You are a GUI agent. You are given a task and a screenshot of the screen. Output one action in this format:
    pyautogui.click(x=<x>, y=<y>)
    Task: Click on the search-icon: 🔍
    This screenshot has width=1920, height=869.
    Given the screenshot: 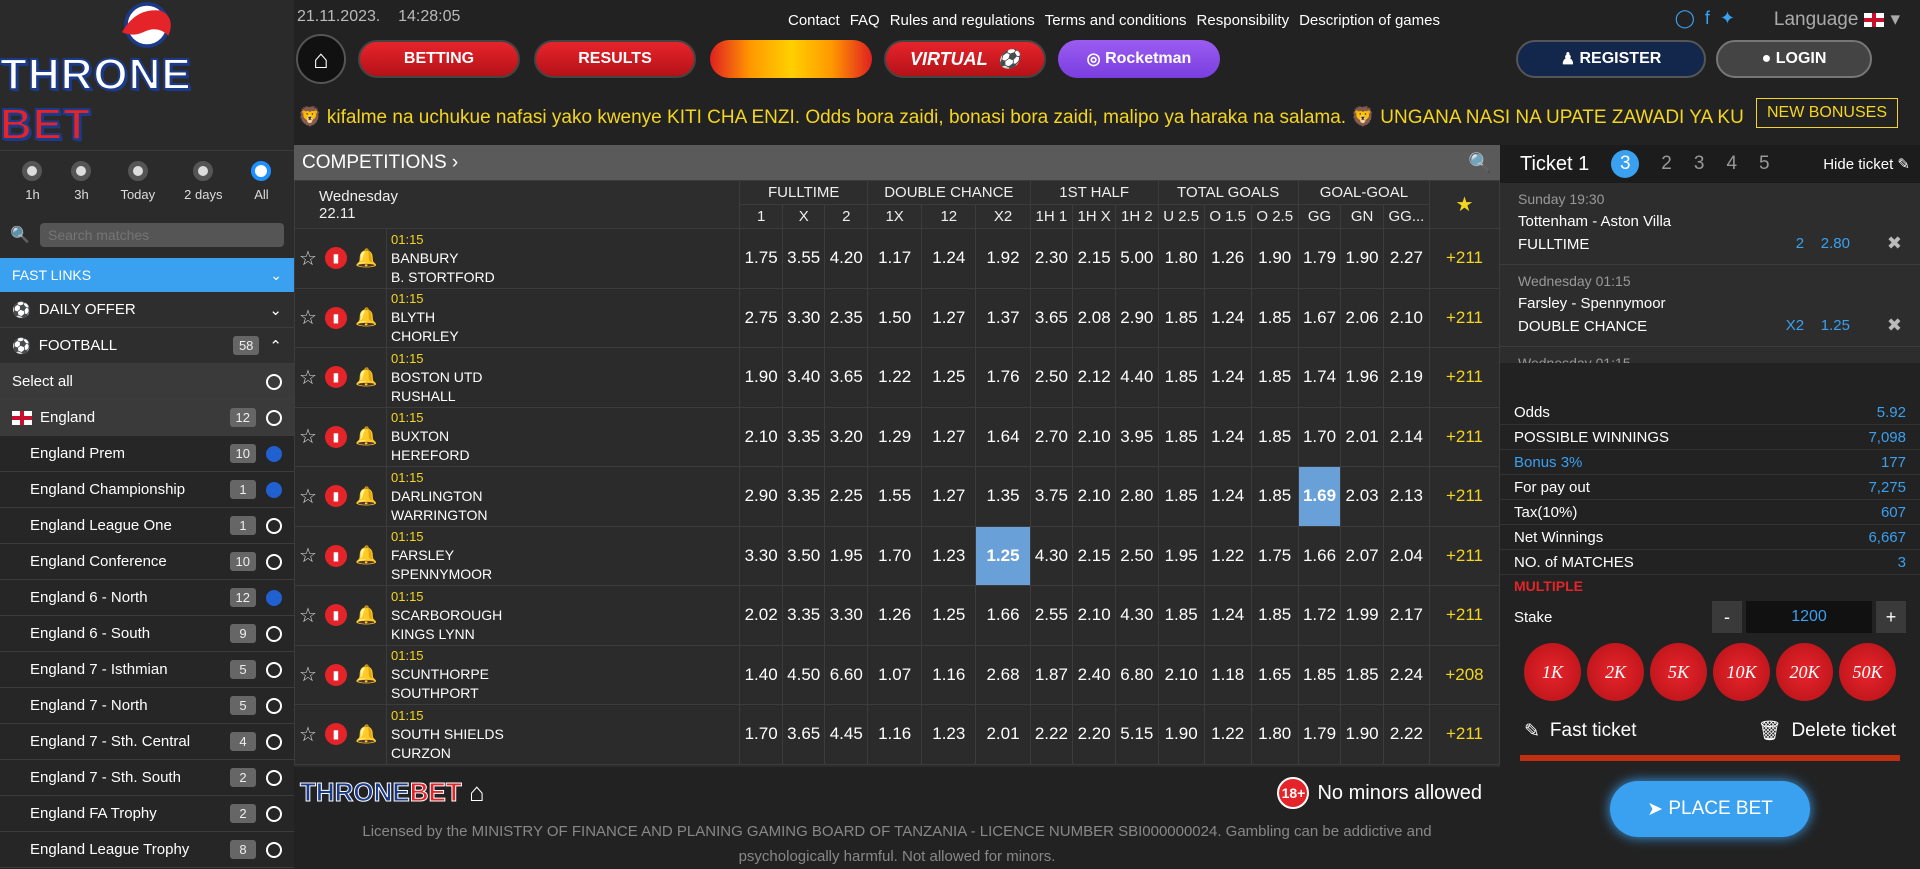 What is the action you would take?
    pyautogui.click(x=1480, y=163)
    